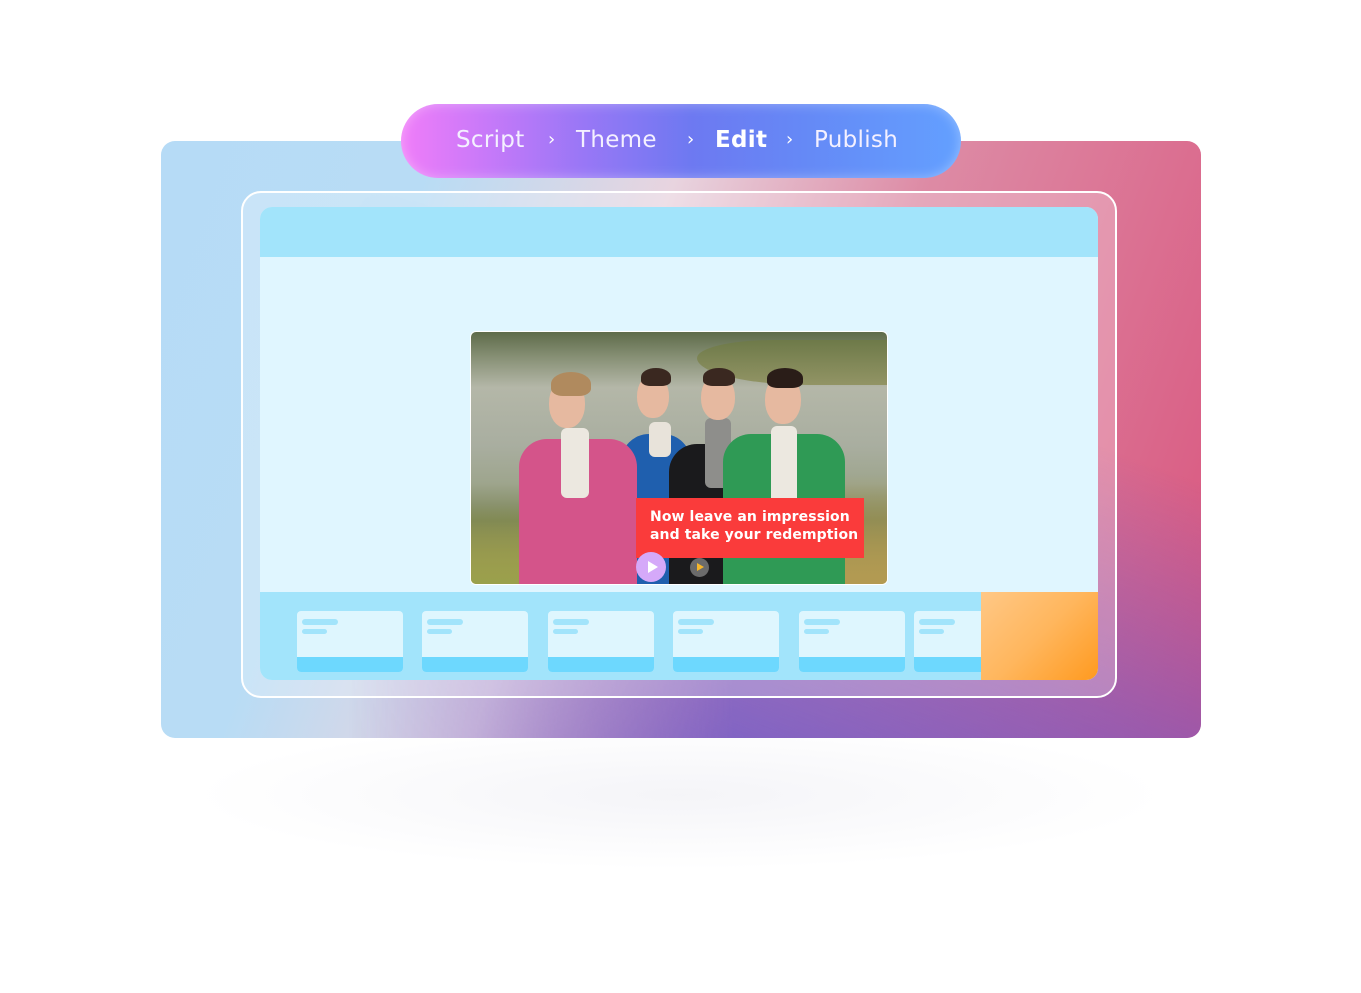 This screenshot has height=993, width=1361. Describe the element at coordinates (754, 535) in the screenshot. I see `caption-line-2: and take your redemption` at that location.